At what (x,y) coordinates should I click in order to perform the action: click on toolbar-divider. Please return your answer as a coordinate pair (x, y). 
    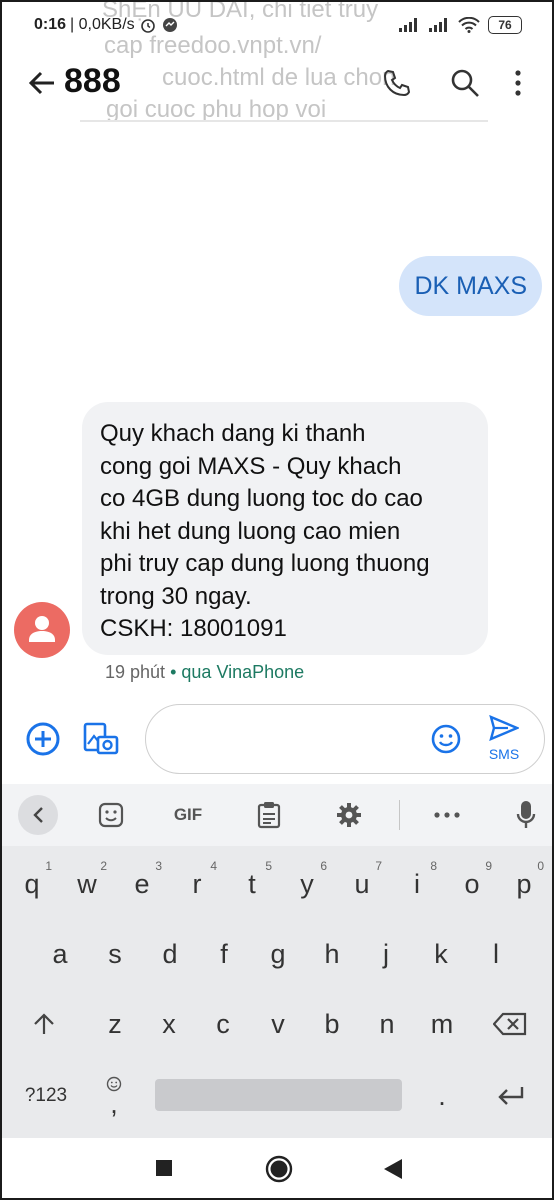
    Looking at the image, I should click on (399, 815).